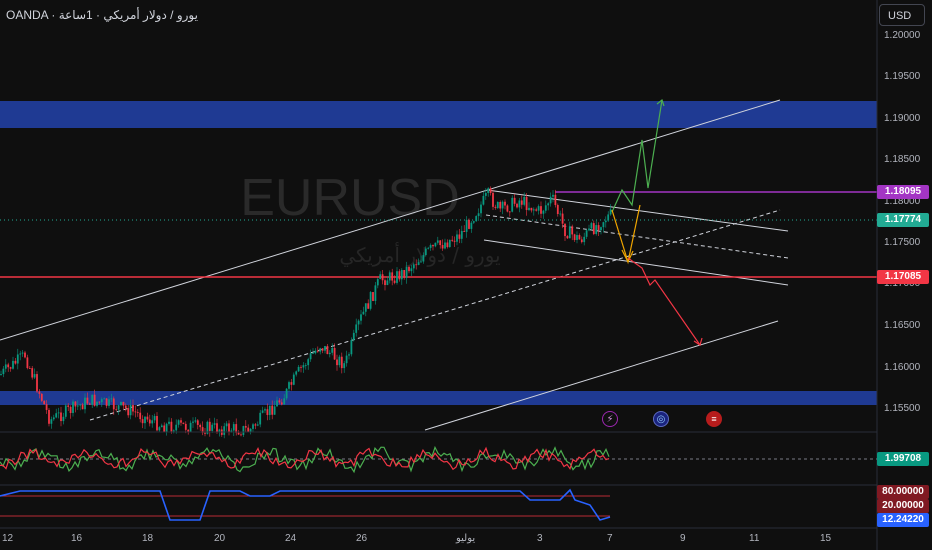 Image resolution: width=932 pixels, height=550 pixels. Describe the element at coordinates (661, 419) in the screenshot. I see `globe-icon: ◎` at that location.